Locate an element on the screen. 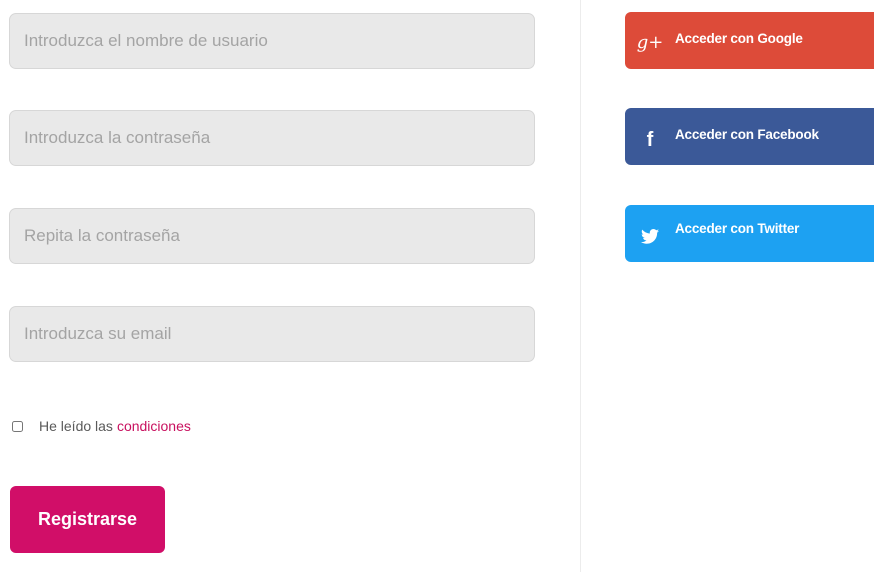 Image resolution: width=874 pixels, height=572 pixels. username-input is located at coordinates (272, 41).